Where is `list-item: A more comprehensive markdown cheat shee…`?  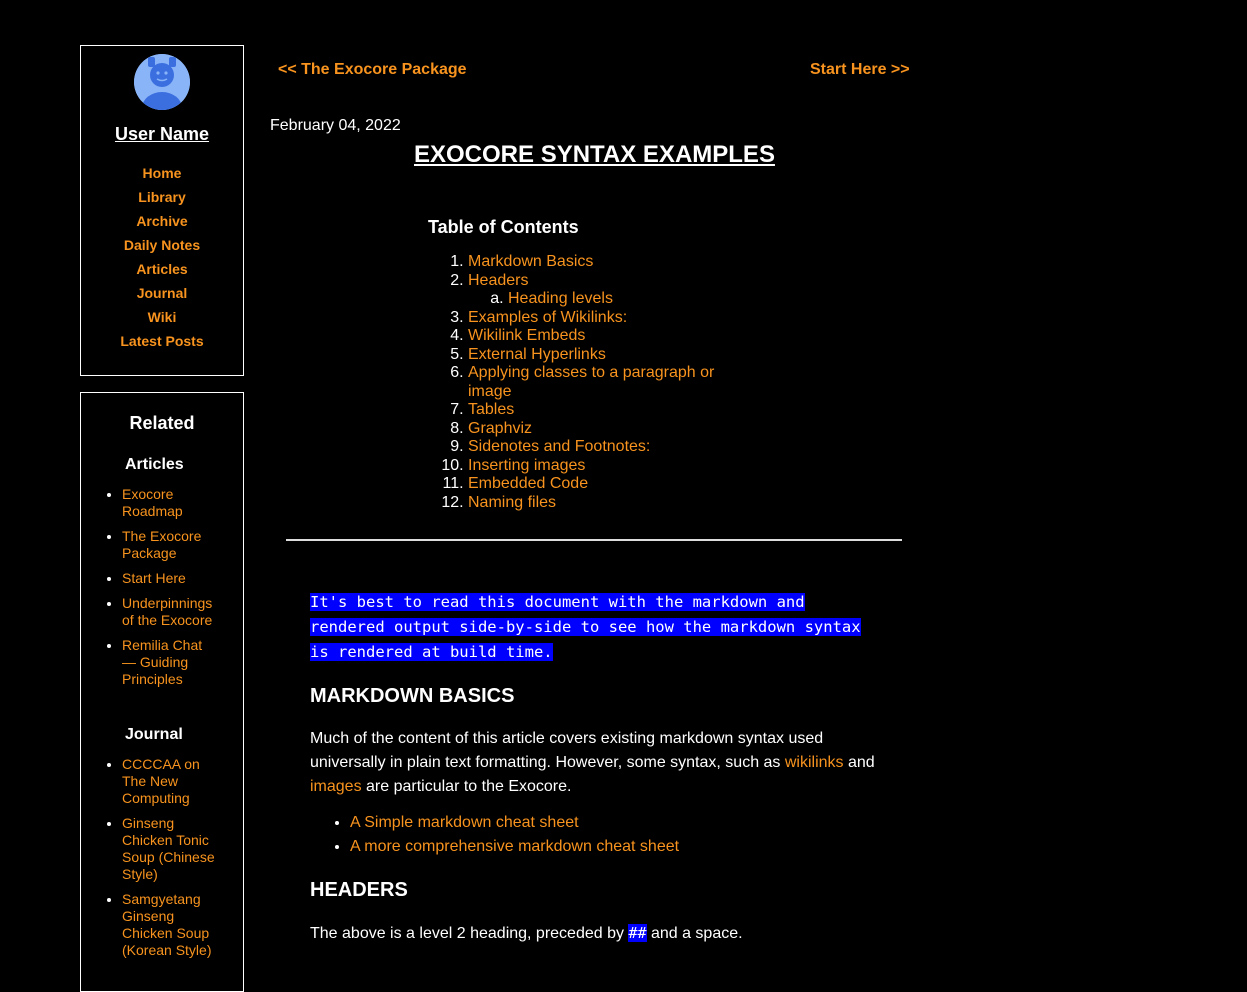
list-item: A more comprehensive markdown cheat shee… is located at coordinates (620, 847).